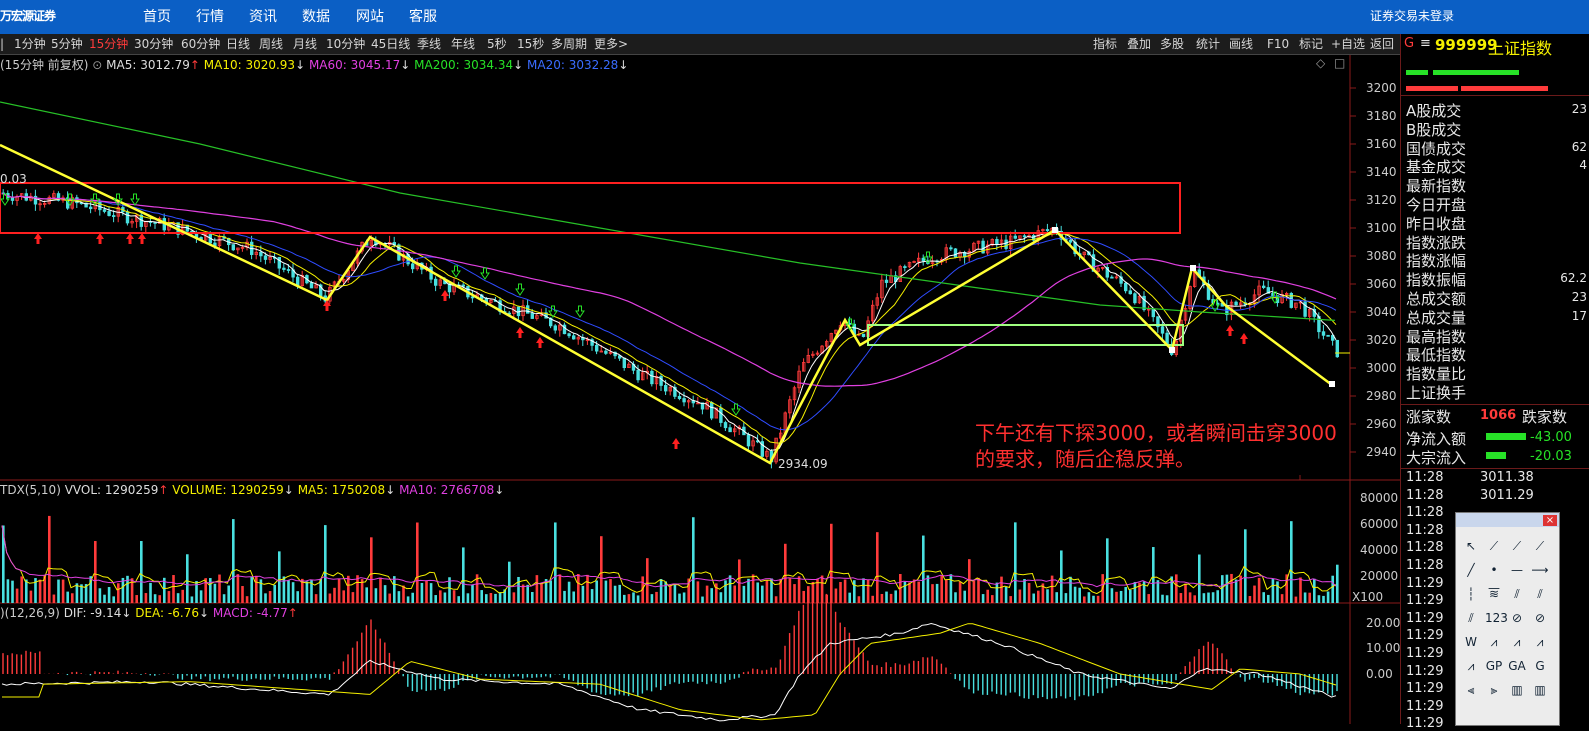 This screenshot has width=1589, height=731. What do you see at coordinates (1425, 671) in the screenshot?
I see `tick-time: 11:29` at bounding box center [1425, 671].